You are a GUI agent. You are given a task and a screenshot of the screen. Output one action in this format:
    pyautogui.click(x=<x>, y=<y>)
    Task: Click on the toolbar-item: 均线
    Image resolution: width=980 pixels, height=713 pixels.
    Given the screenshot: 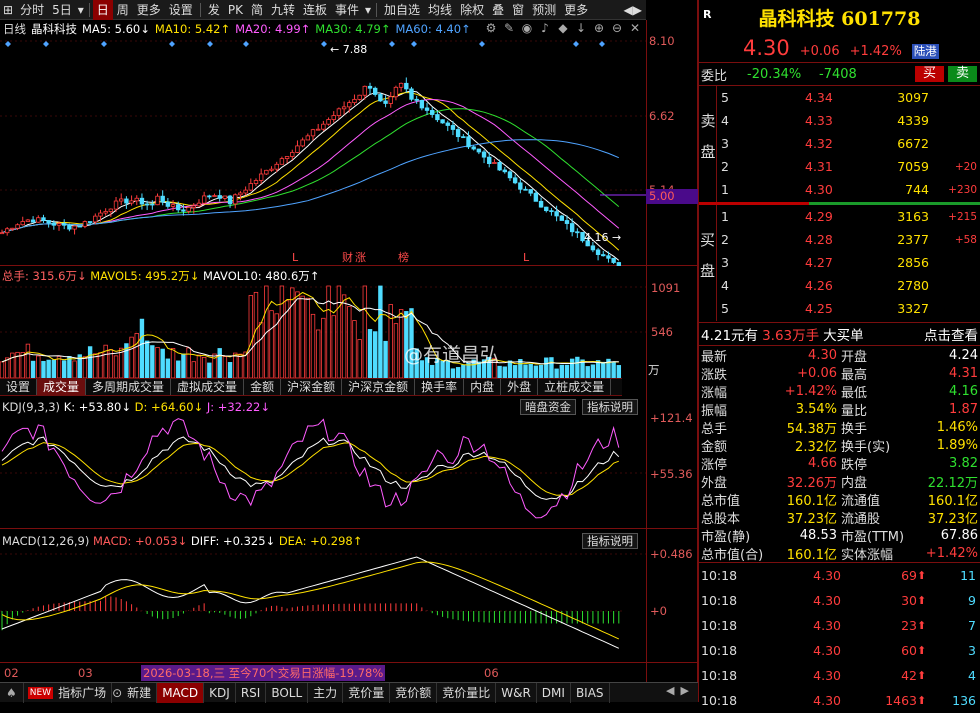 What is the action you would take?
    pyautogui.click(x=440, y=10)
    